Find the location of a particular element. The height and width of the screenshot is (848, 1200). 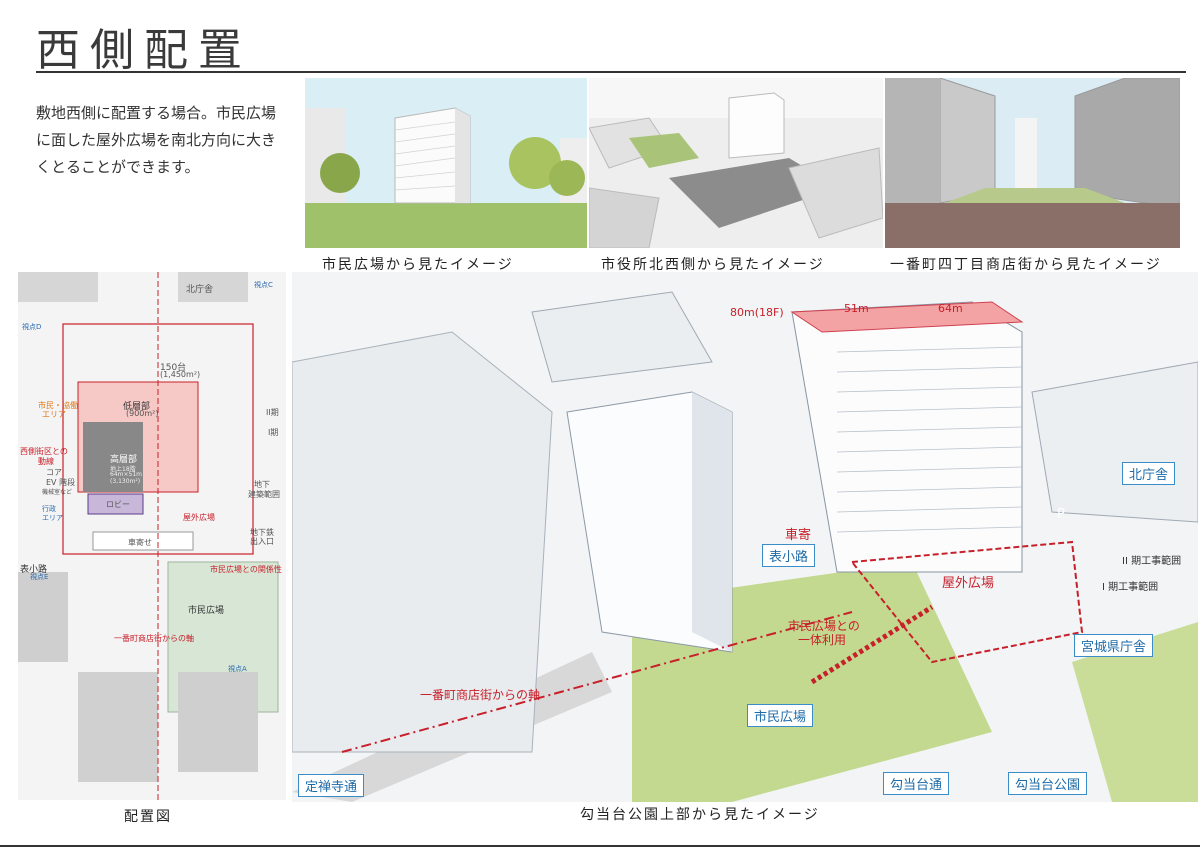

photo-caption-3: 一番町四丁目商店街から見たイメージ is located at coordinates (1026, 265).